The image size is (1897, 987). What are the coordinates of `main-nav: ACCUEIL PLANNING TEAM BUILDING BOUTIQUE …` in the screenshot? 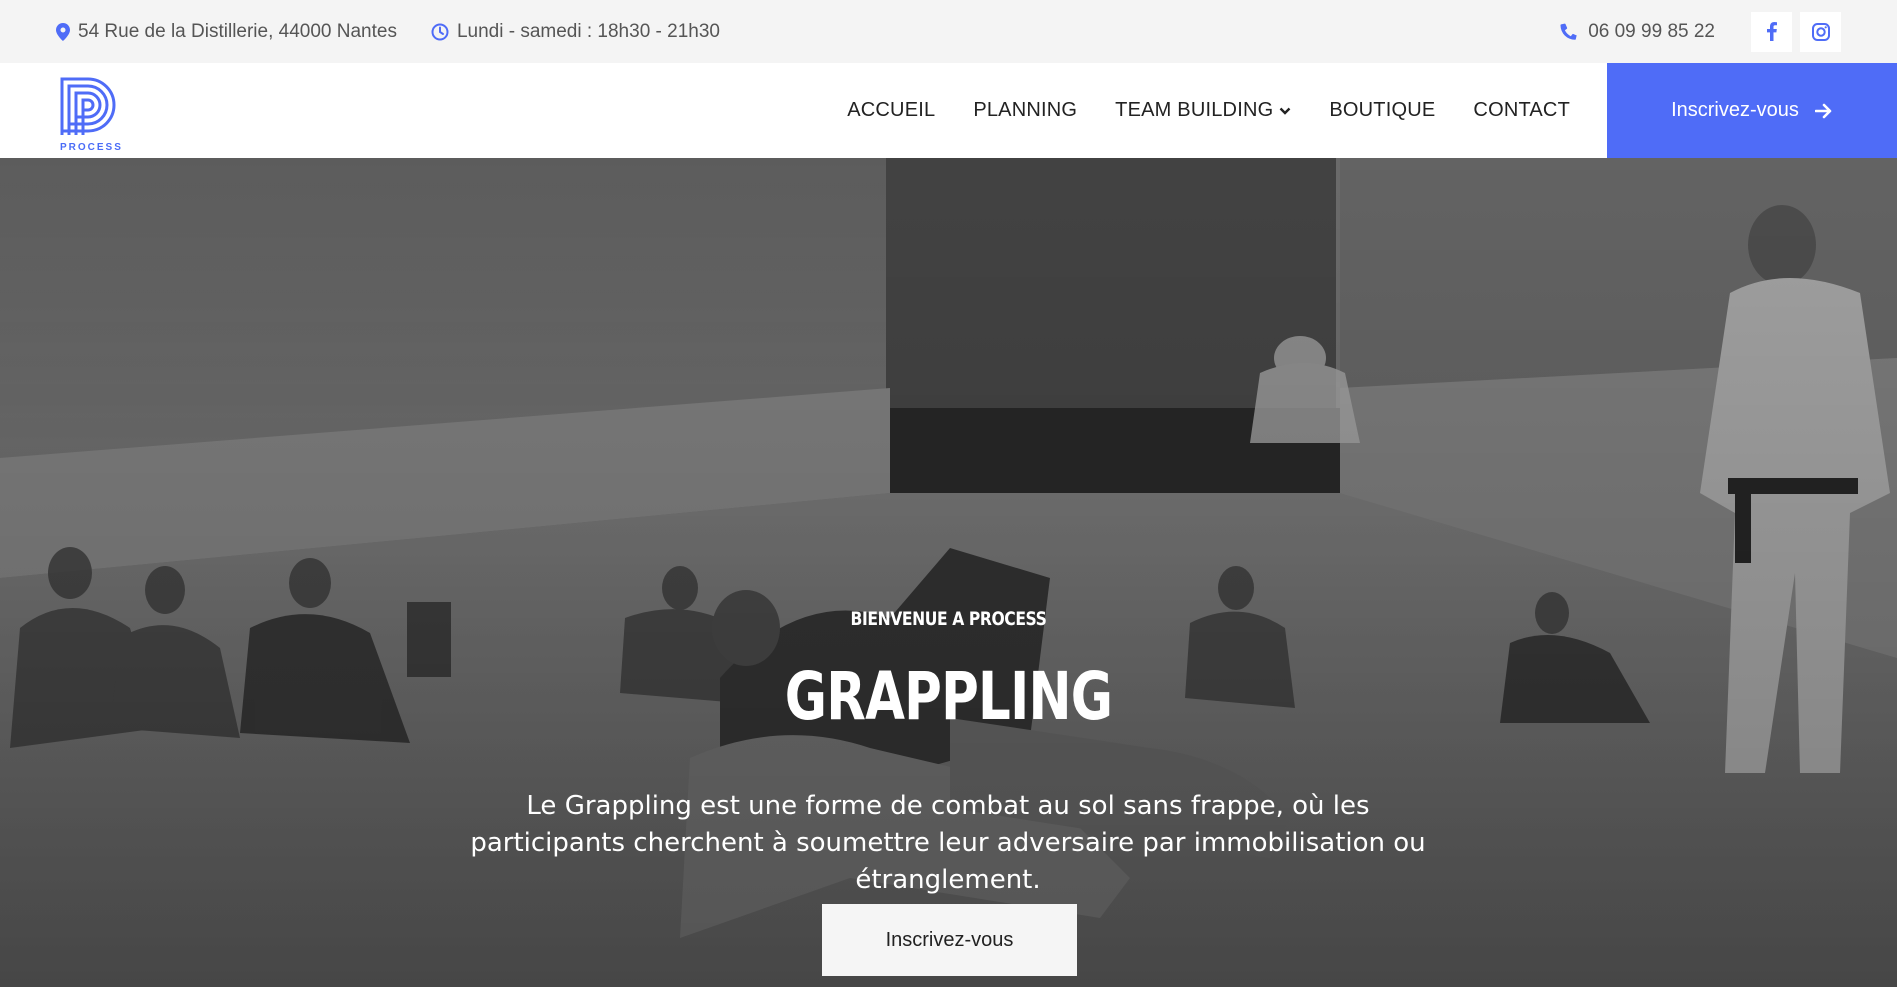 It's located at (1208, 110).